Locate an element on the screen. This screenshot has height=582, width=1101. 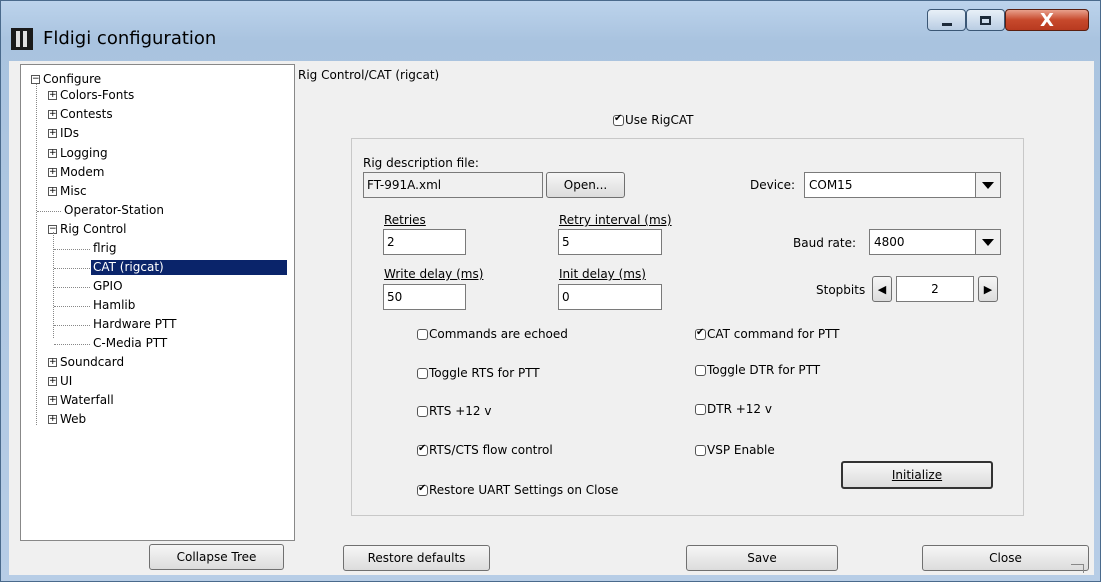
minimize-icon is located at coordinates (946, 24).